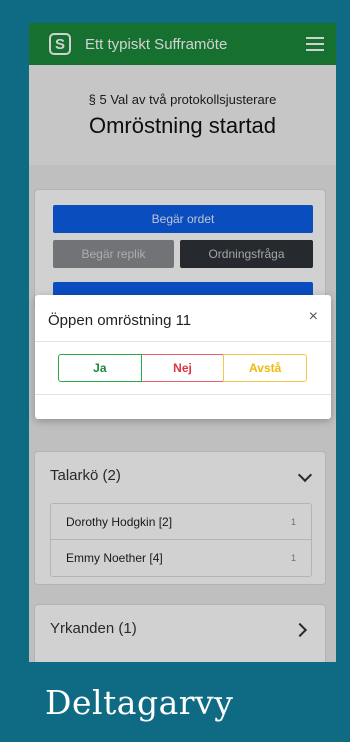 This screenshot has height=742, width=350. What do you see at coordinates (139, 702) in the screenshot?
I see `caption-title: Deltagarvy` at bounding box center [139, 702].